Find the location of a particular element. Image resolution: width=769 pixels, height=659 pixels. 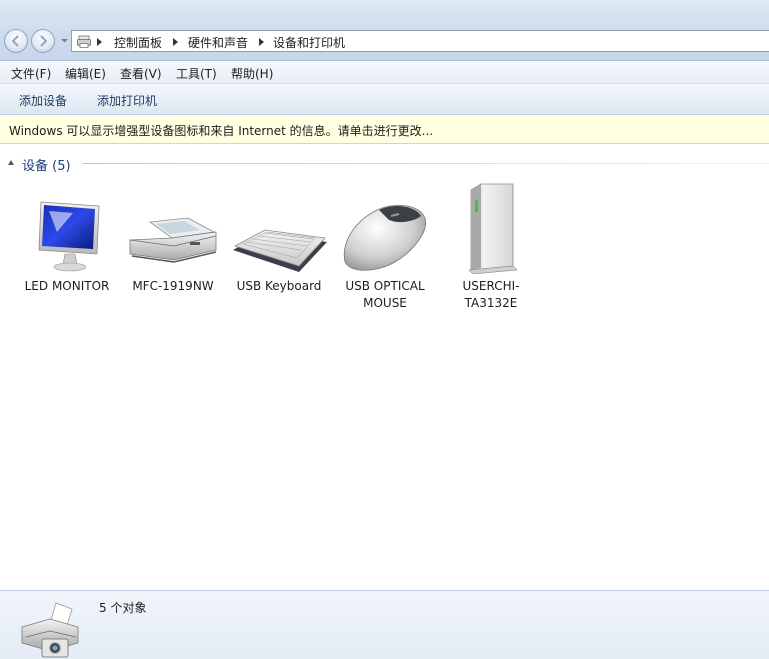

address-bar-area: 控制面板 硬件和声音 设备和打印机 is located at coordinates (384, 30).